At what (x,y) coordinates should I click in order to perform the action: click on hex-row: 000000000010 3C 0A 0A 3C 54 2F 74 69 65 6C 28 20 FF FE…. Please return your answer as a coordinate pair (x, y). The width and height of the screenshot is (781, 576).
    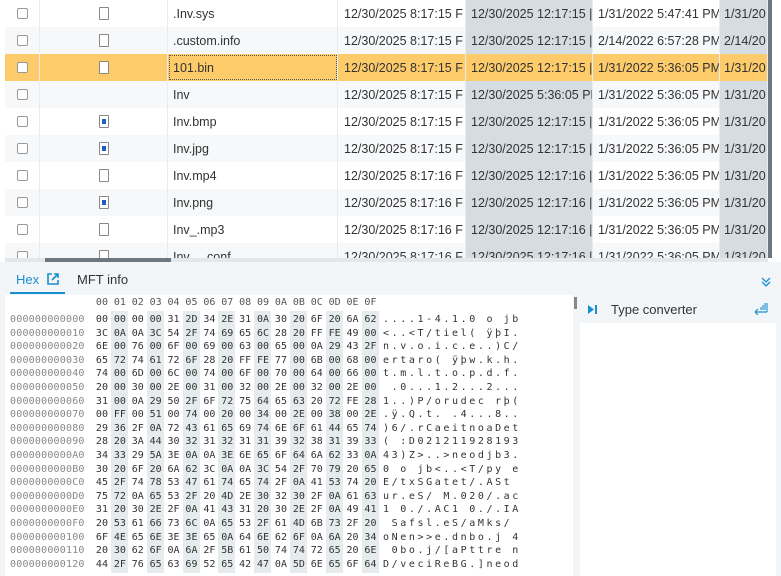
    Looking at the image, I should click on (285, 334).